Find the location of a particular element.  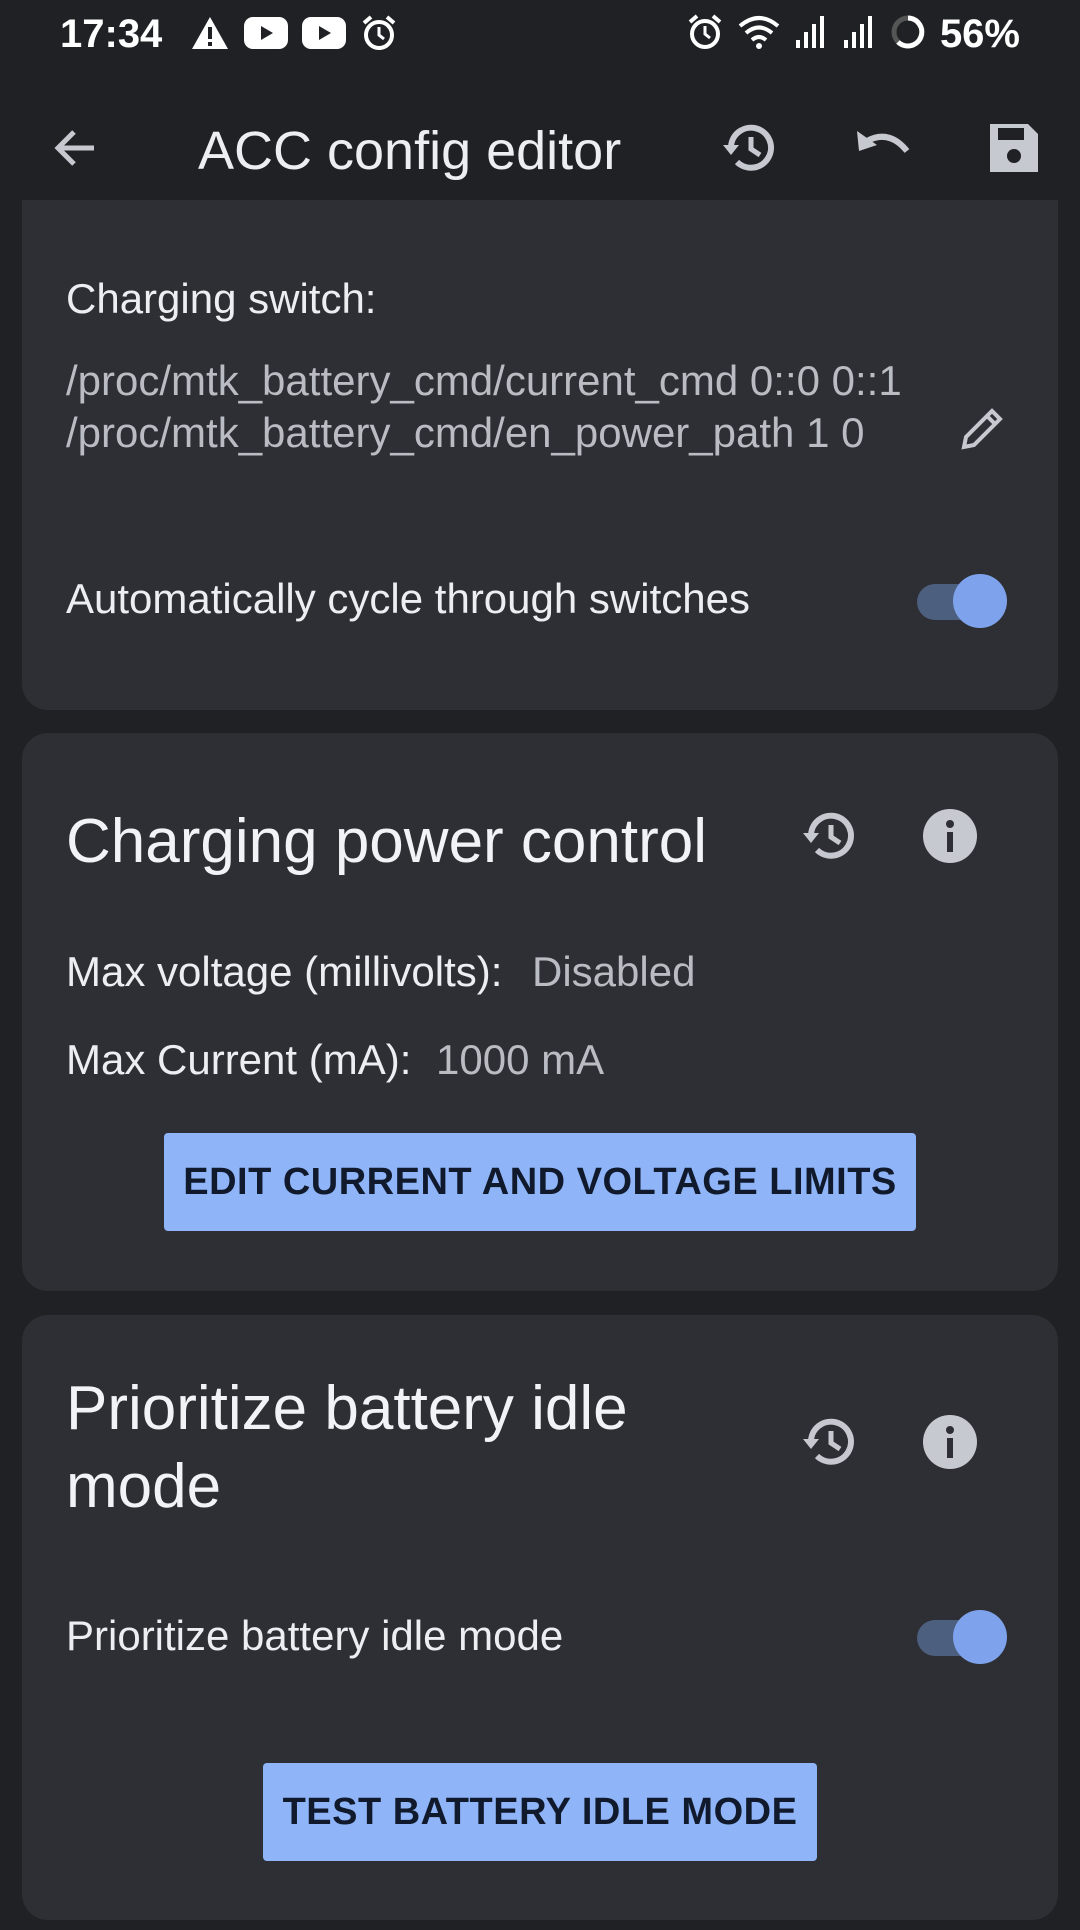

power-control-history-button is located at coordinates (830, 838).